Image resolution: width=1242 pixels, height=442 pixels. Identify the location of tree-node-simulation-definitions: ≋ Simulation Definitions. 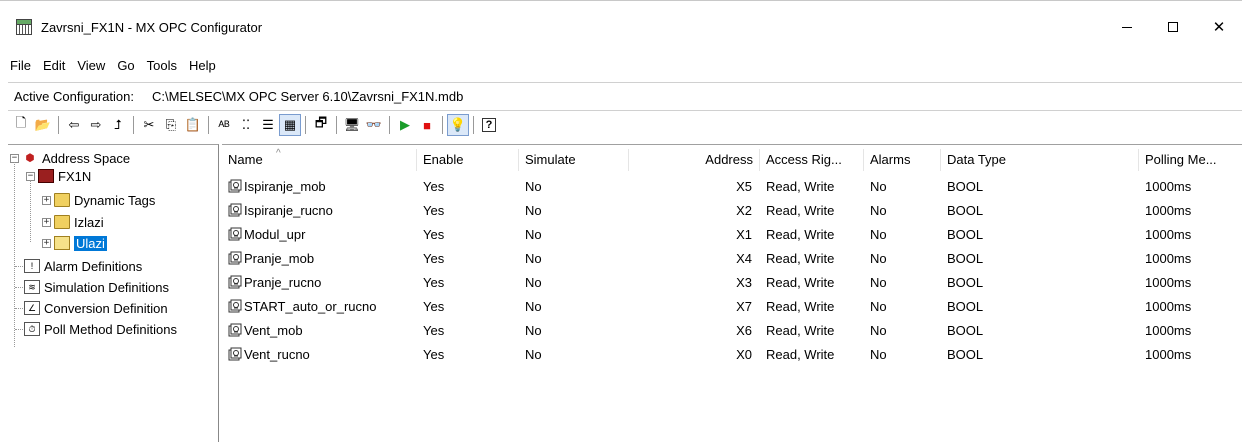
(96, 287).